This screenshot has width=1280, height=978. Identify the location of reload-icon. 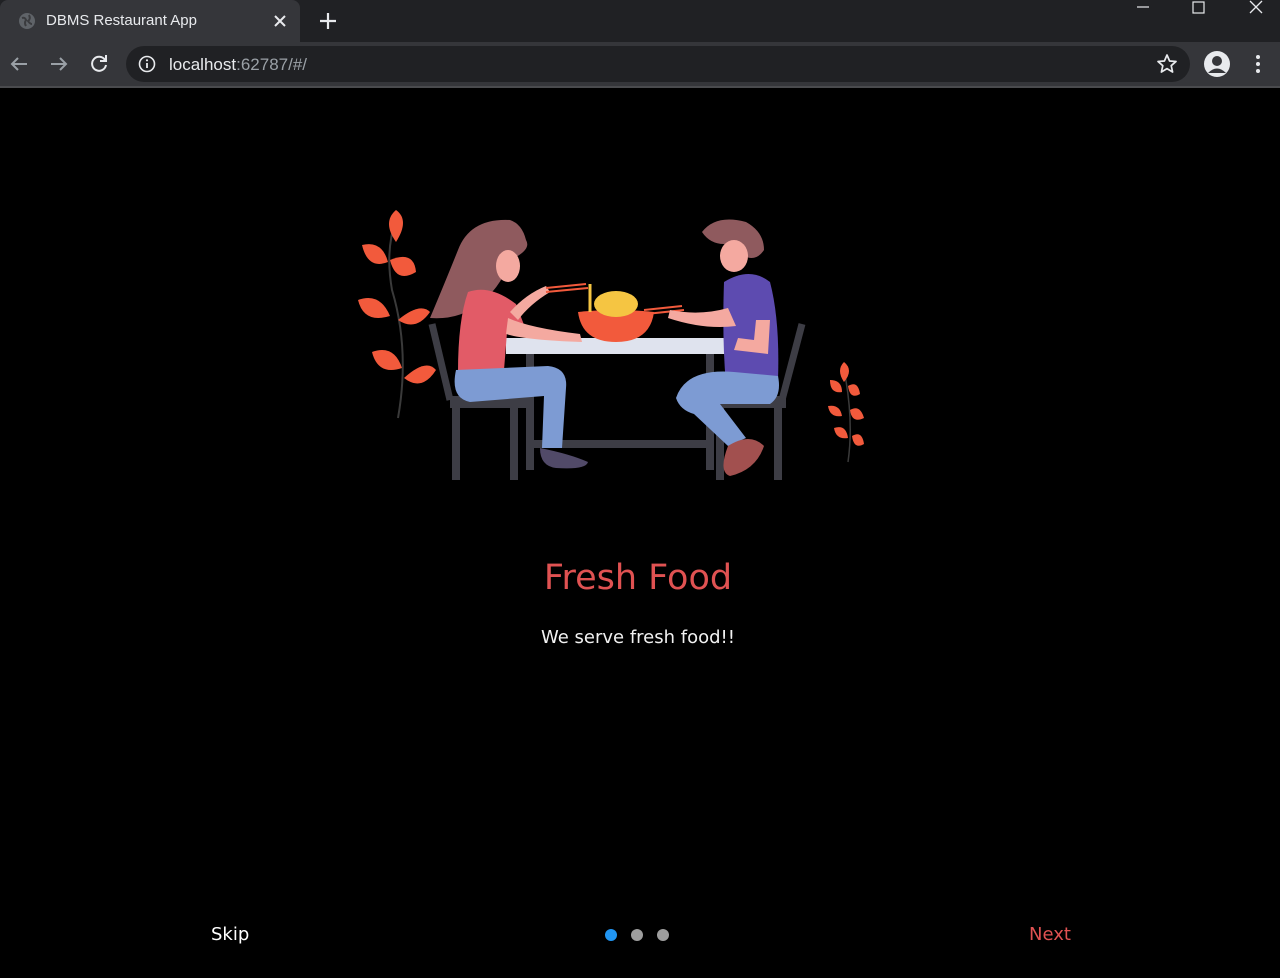
(99, 64).